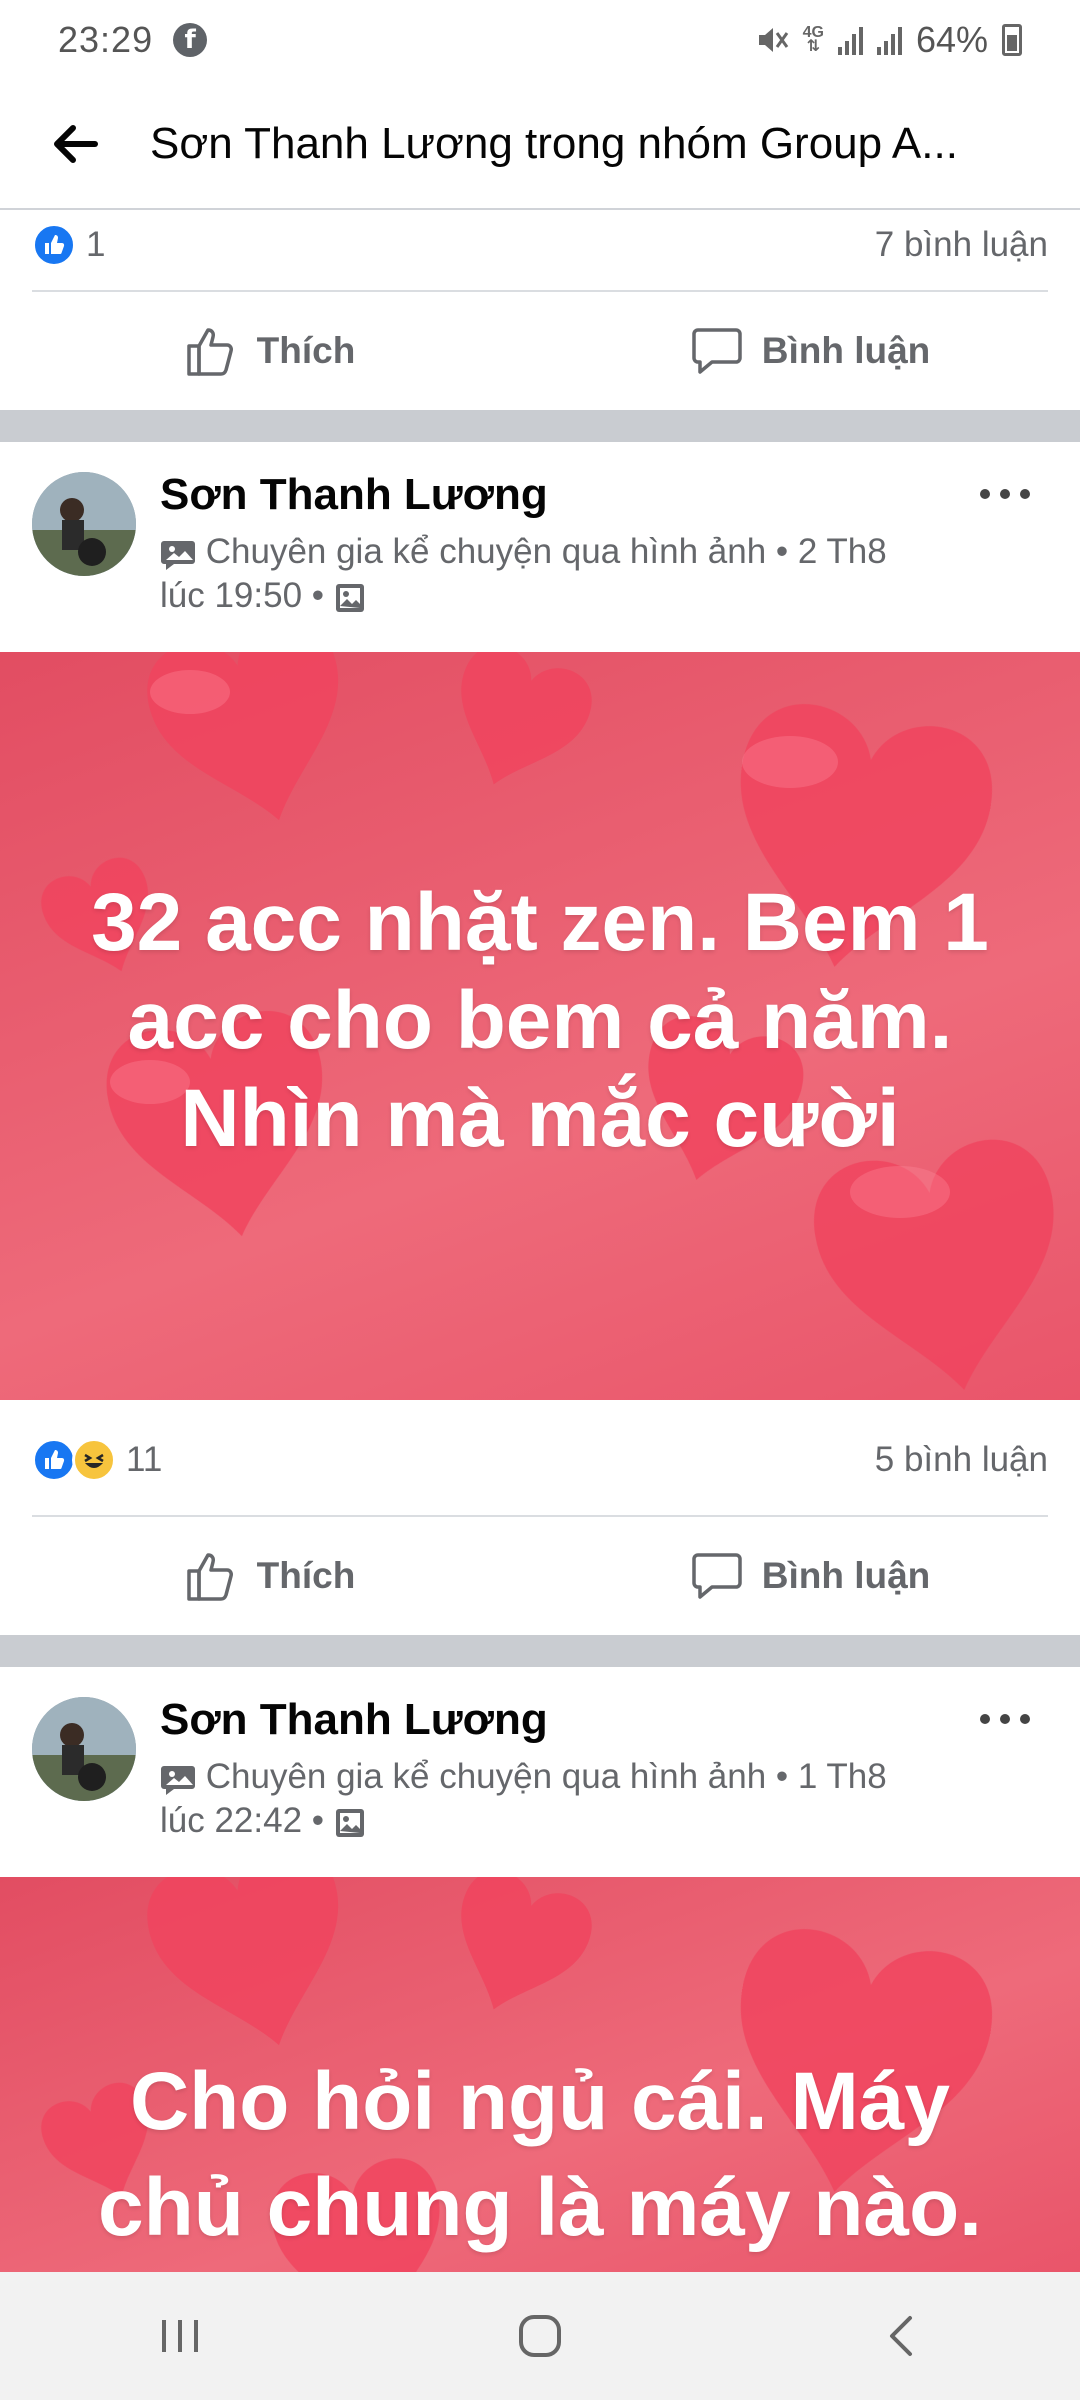 This screenshot has height=2400, width=1080. What do you see at coordinates (231, 595) in the screenshot?
I see `post-time: lúc 19:50` at bounding box center [231, 595].